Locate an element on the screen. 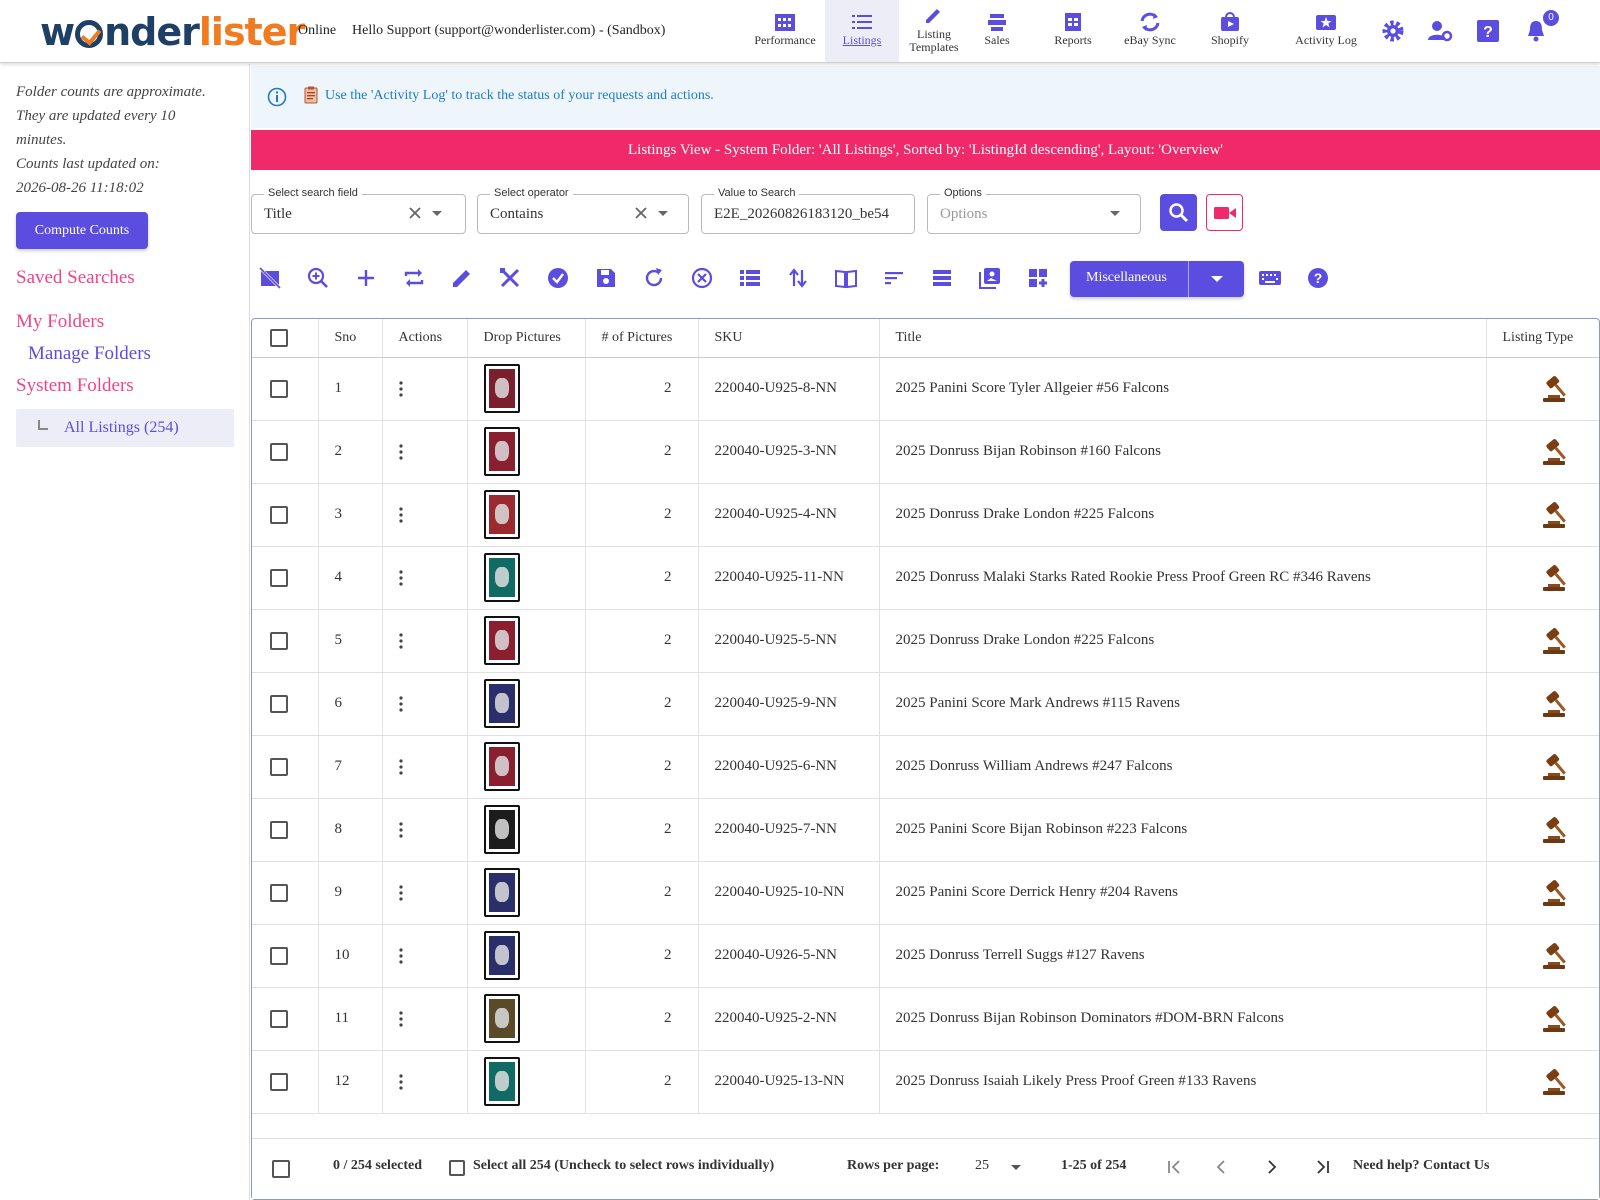 Image resolution: width=1600 pixels, height=1200 pixels. nav-sales: Sales is located at coordinates (997, 31).